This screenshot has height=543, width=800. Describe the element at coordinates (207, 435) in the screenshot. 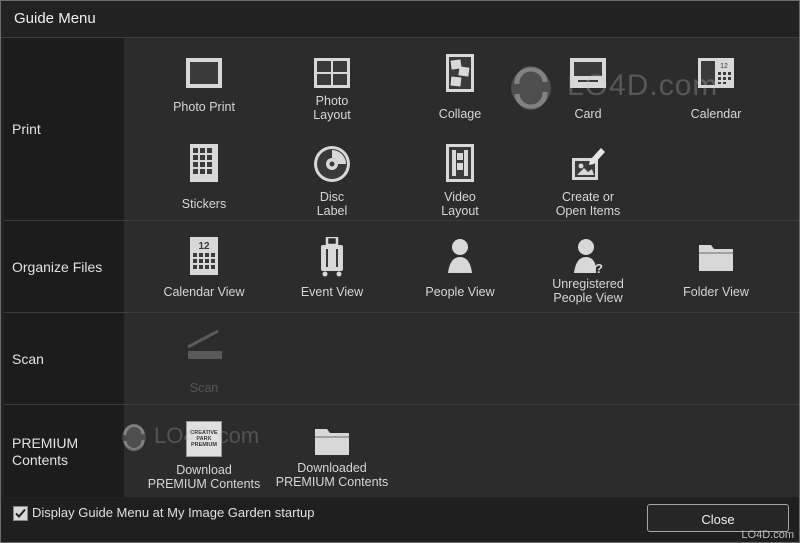

I see `watermark-secondary-text: LO4D.com` at that location.